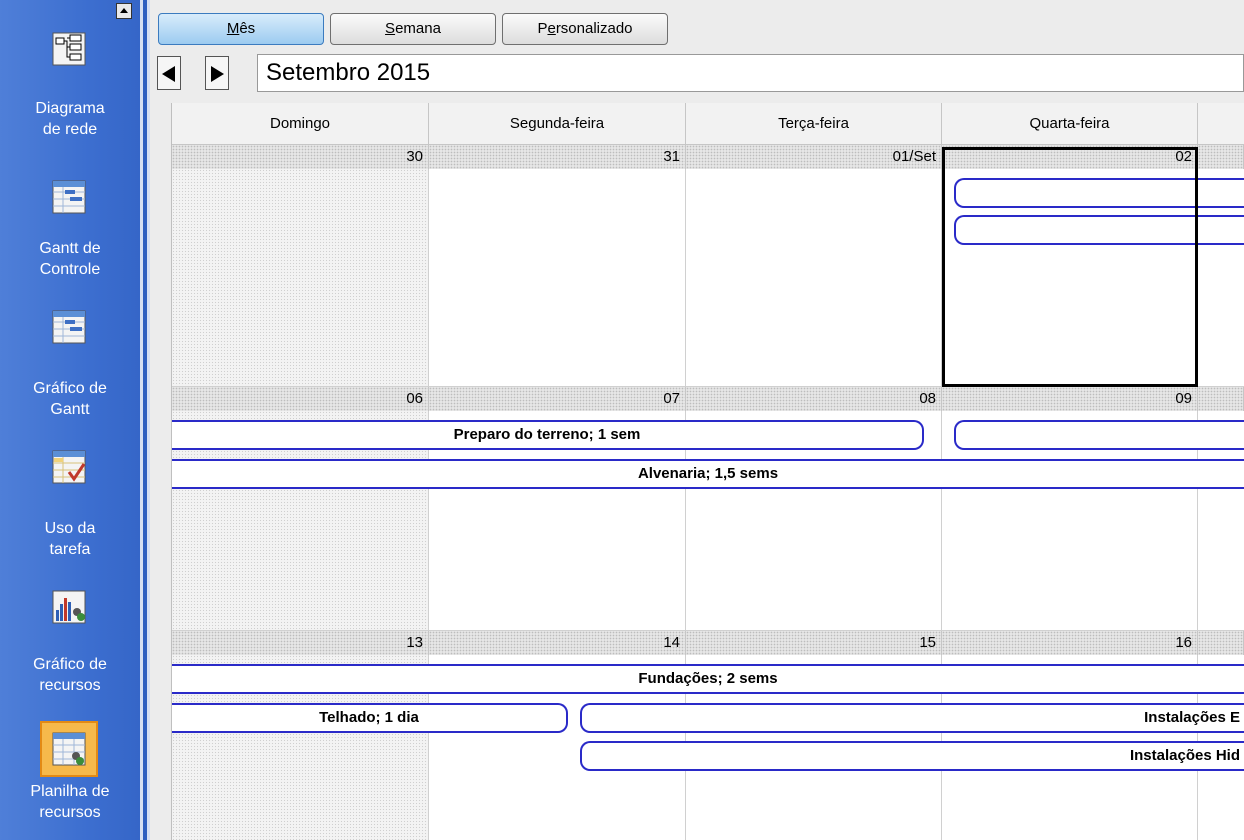  I want to click on previous-month-button, so click(169, 73).